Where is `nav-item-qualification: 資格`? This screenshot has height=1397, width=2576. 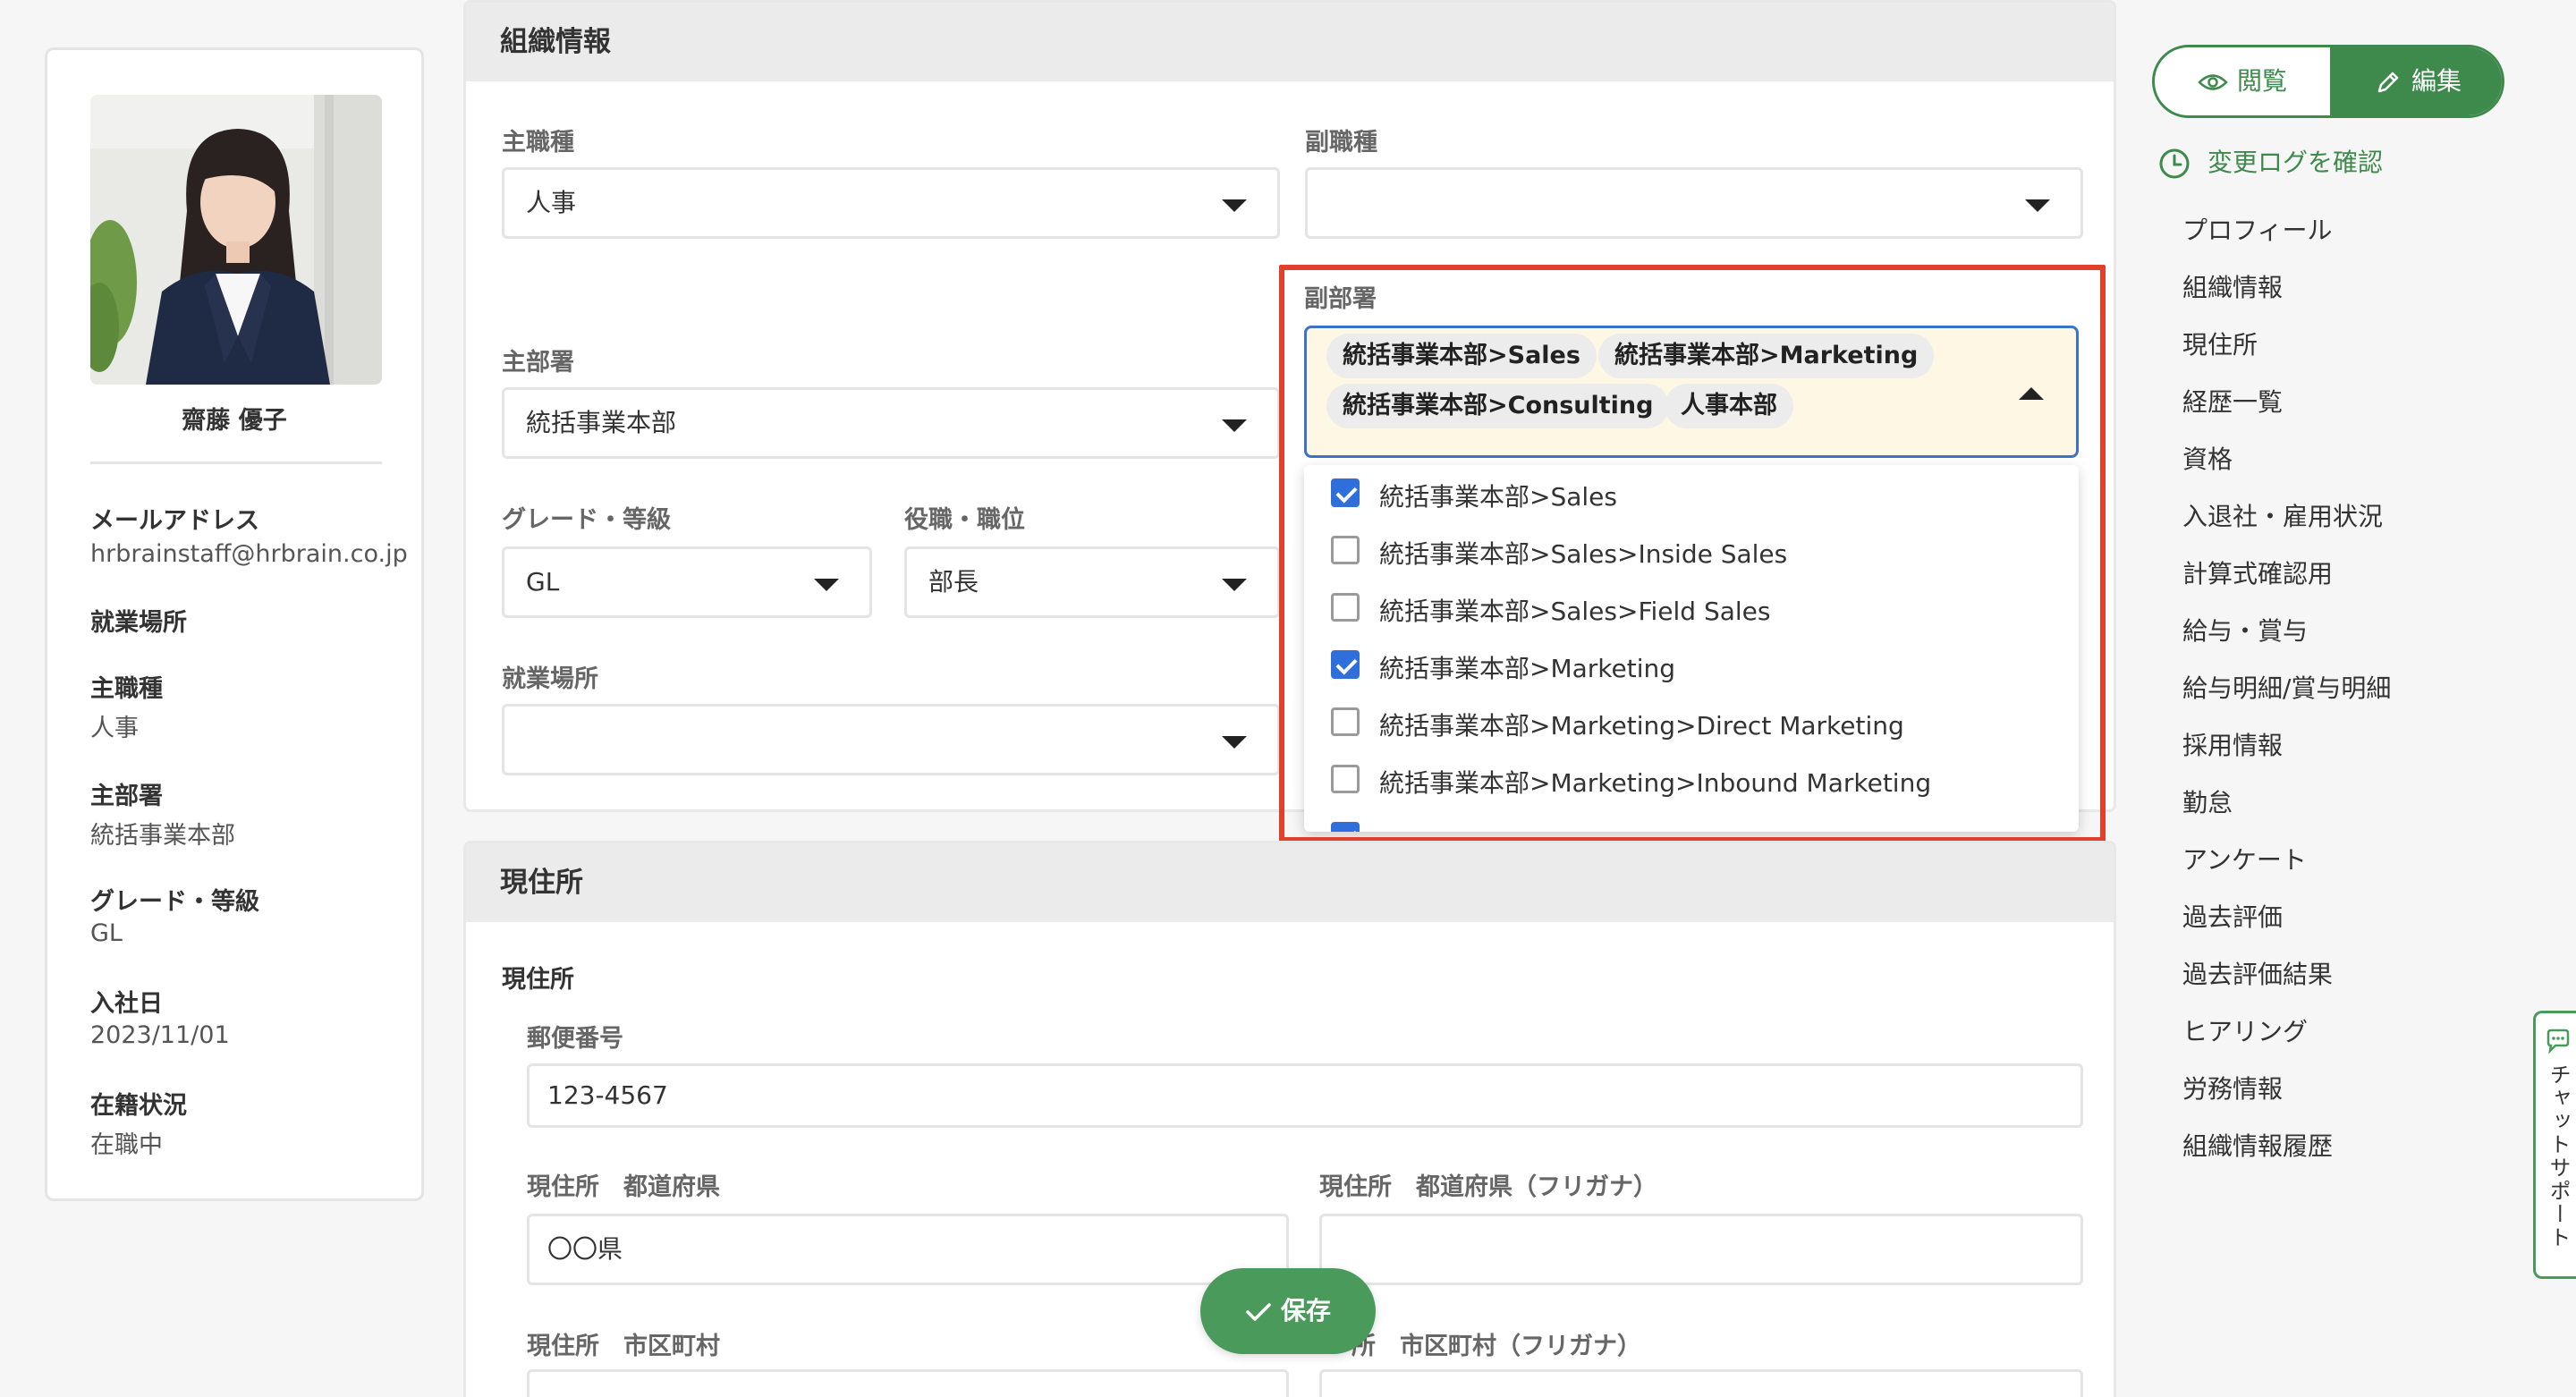 nav-item-qualification: 資格 is located at coordinates (2207, 458).